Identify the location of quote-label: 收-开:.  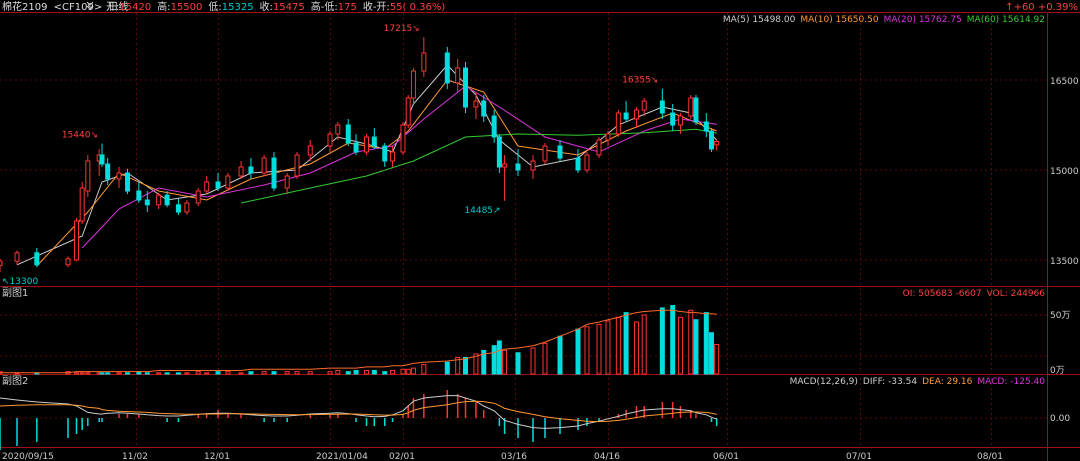
(376, 6).